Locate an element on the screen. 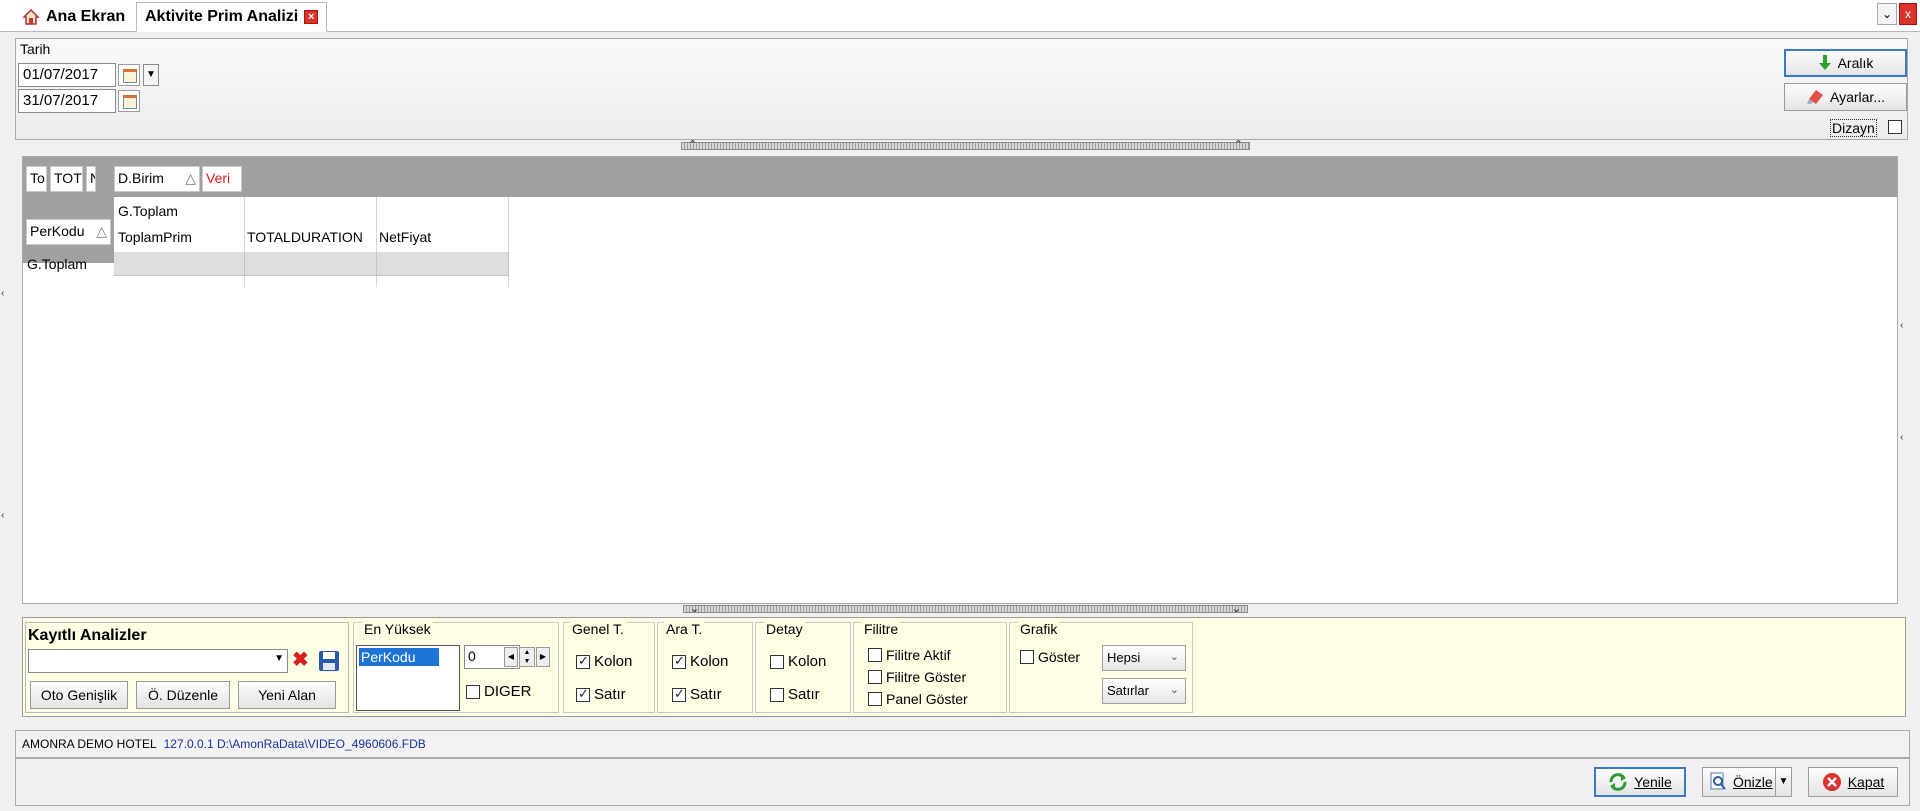 The image size is (1920, 811). filitre-aktif-checkbox is located at coordinates (875, 655).